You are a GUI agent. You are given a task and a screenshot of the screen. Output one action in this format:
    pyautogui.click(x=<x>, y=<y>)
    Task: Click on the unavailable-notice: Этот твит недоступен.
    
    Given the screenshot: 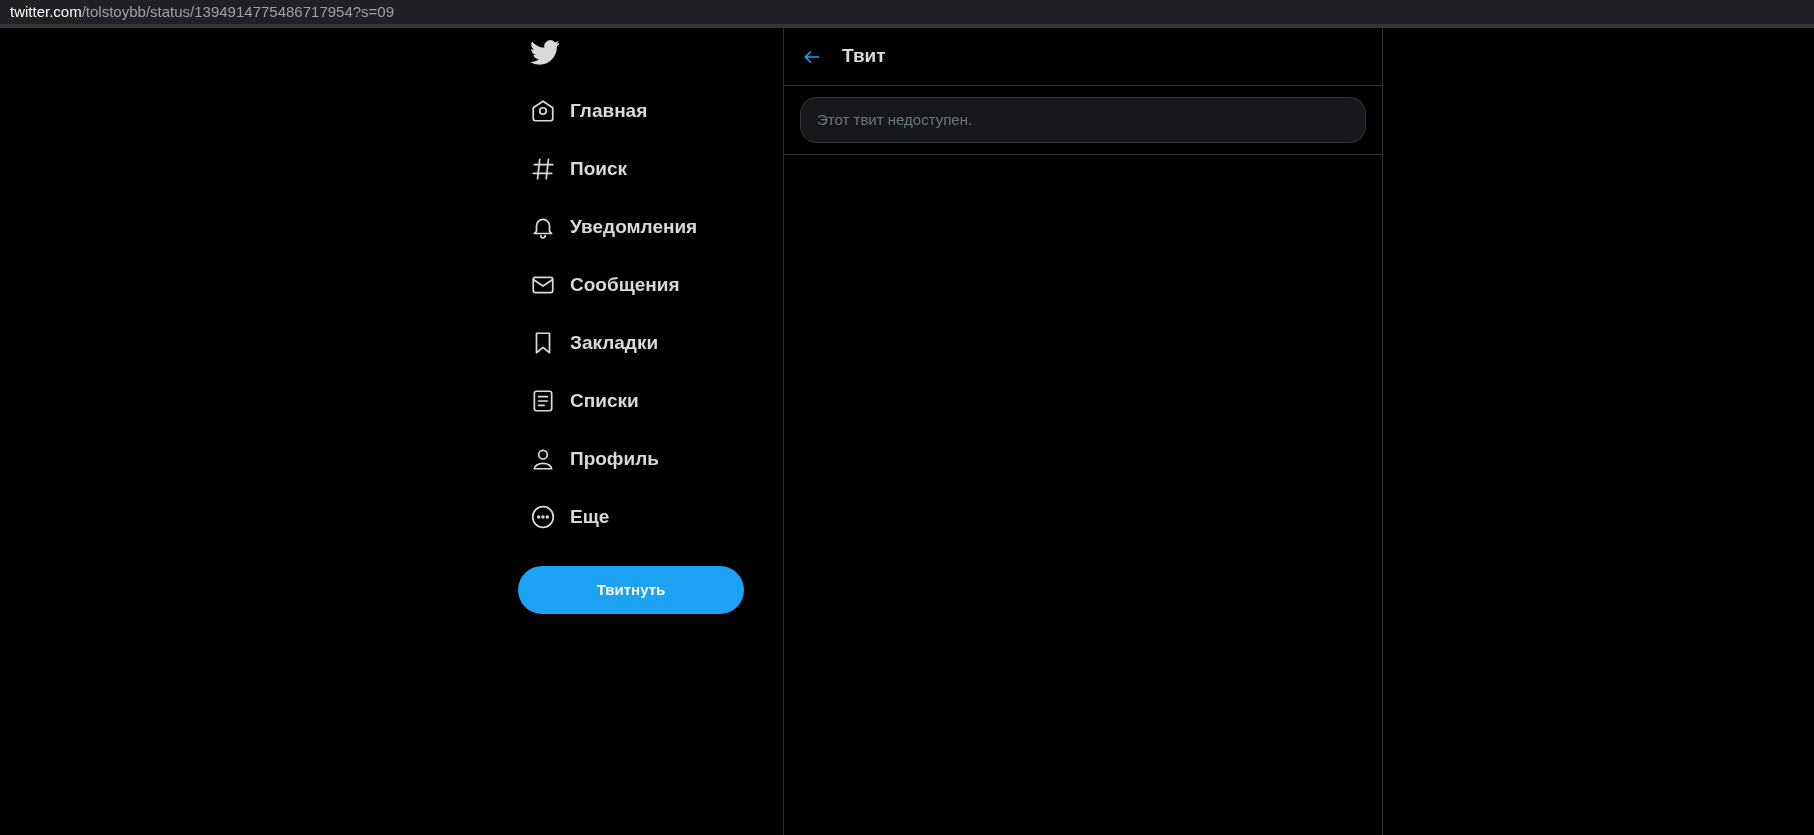 What is the action you would take?
    pyautogui.click(x=1083, y=120)
    